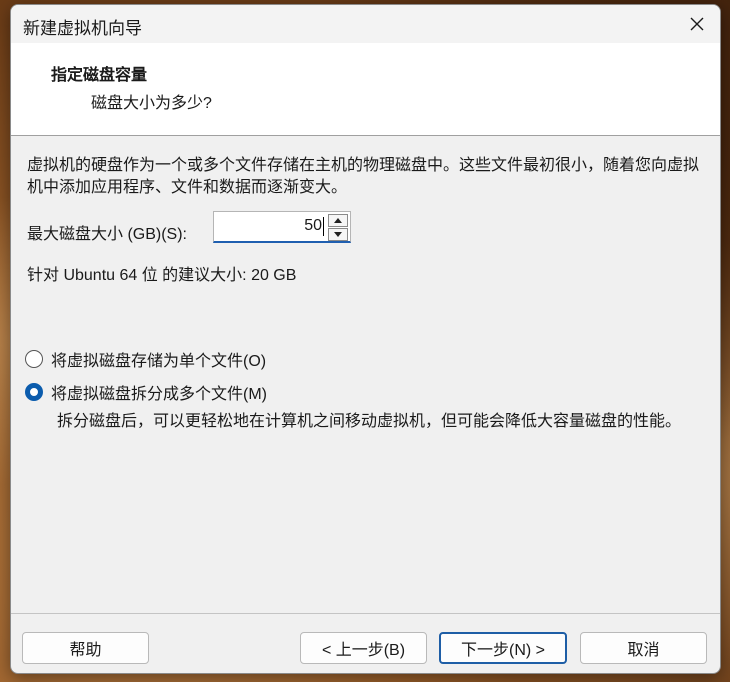 The height and width of the screenshot is (682, 730). What do you see at coordinates (313, 226) in the screenshot?
I see `max-disk-size-value: 50` at bounding box center [313, 226].